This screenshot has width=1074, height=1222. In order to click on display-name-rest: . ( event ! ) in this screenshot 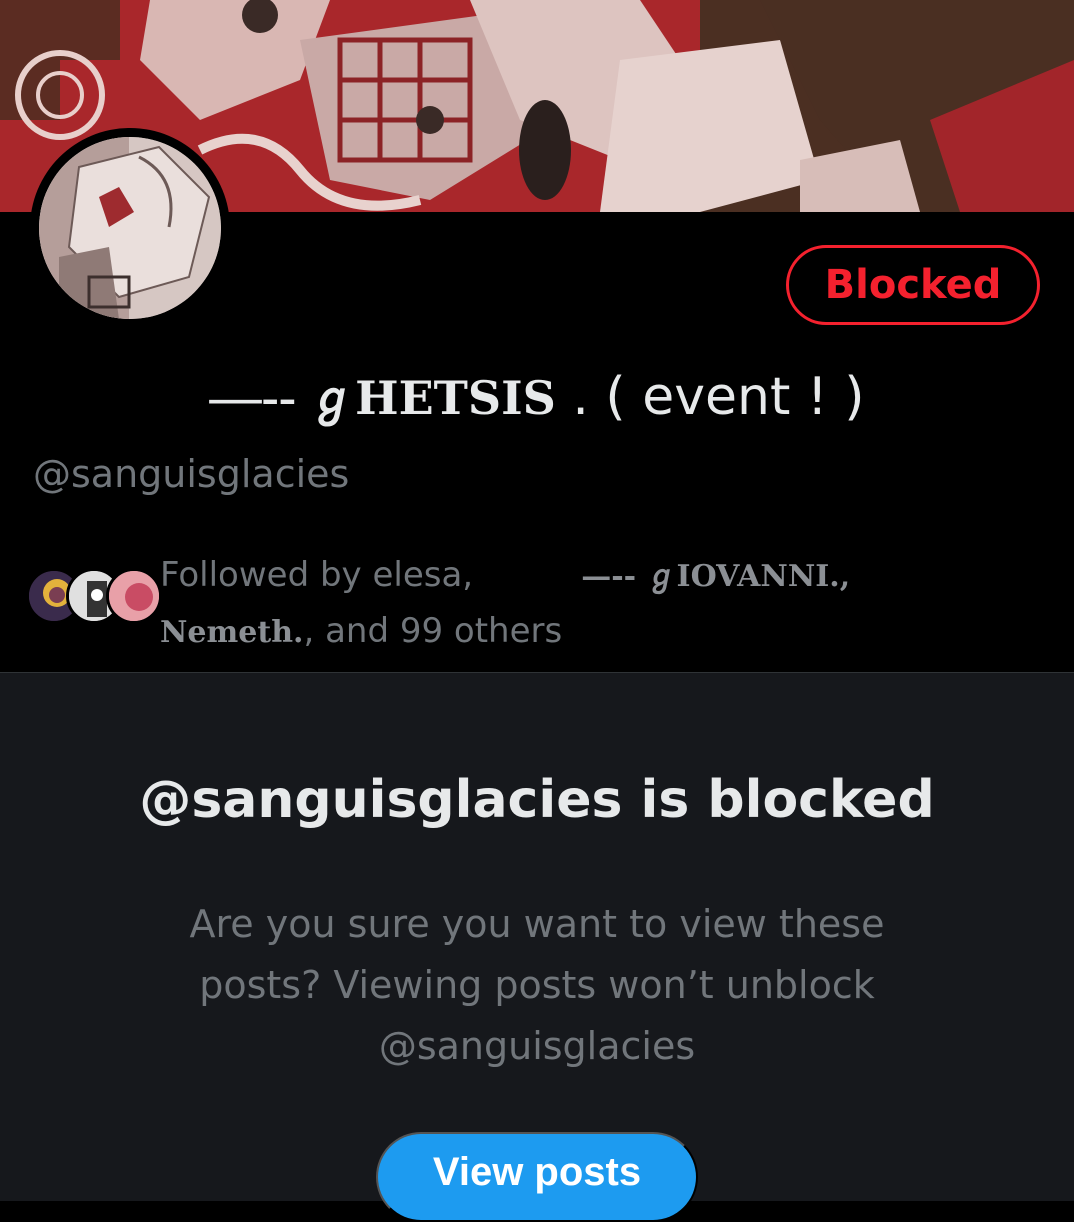, I will do `click(710, 397)`.